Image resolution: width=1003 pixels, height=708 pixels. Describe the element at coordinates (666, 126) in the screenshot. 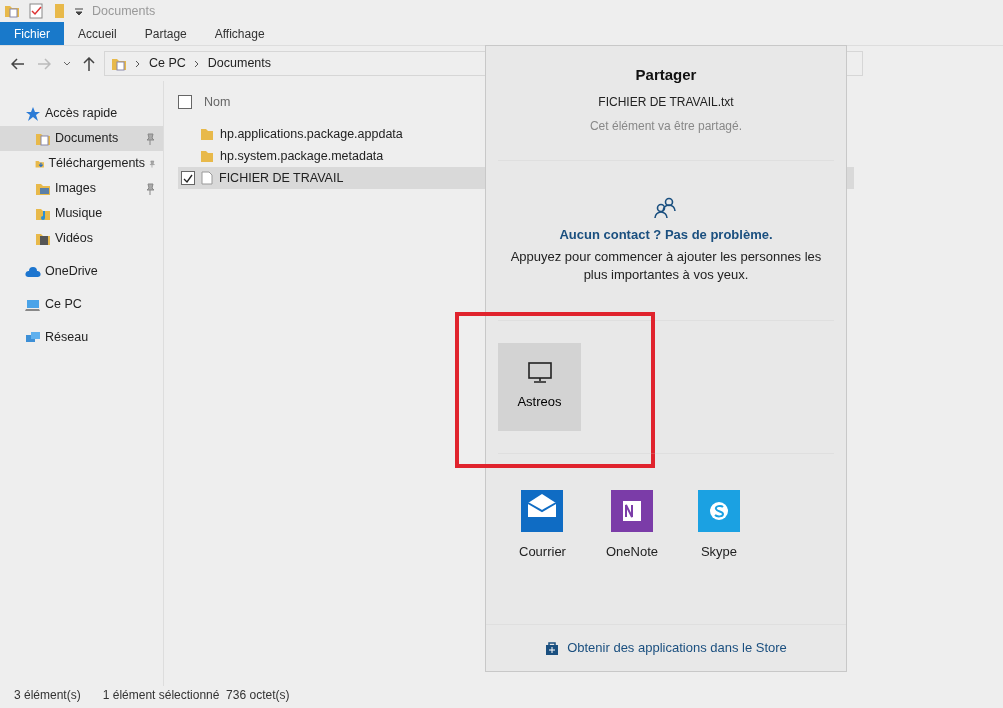

I see `share-subtitle: Cet élément va être partagé.` at that location.